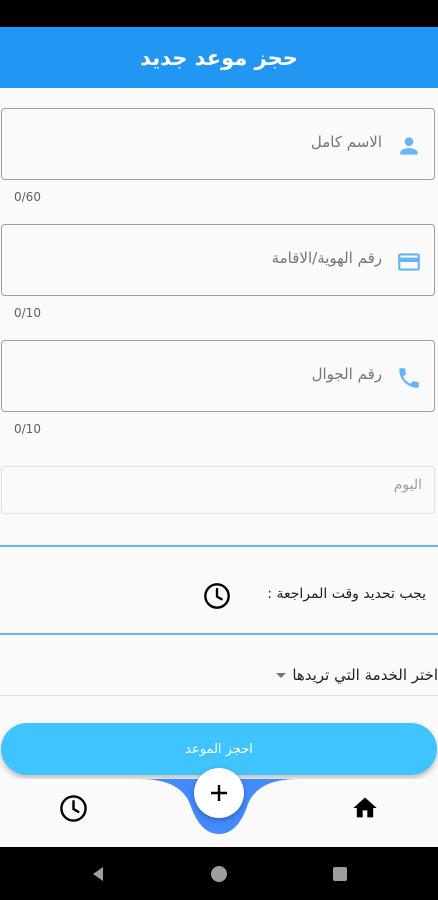 This screenshot has height=900, width=438. I want to click on day-field: اليوم, so click(218, 490).